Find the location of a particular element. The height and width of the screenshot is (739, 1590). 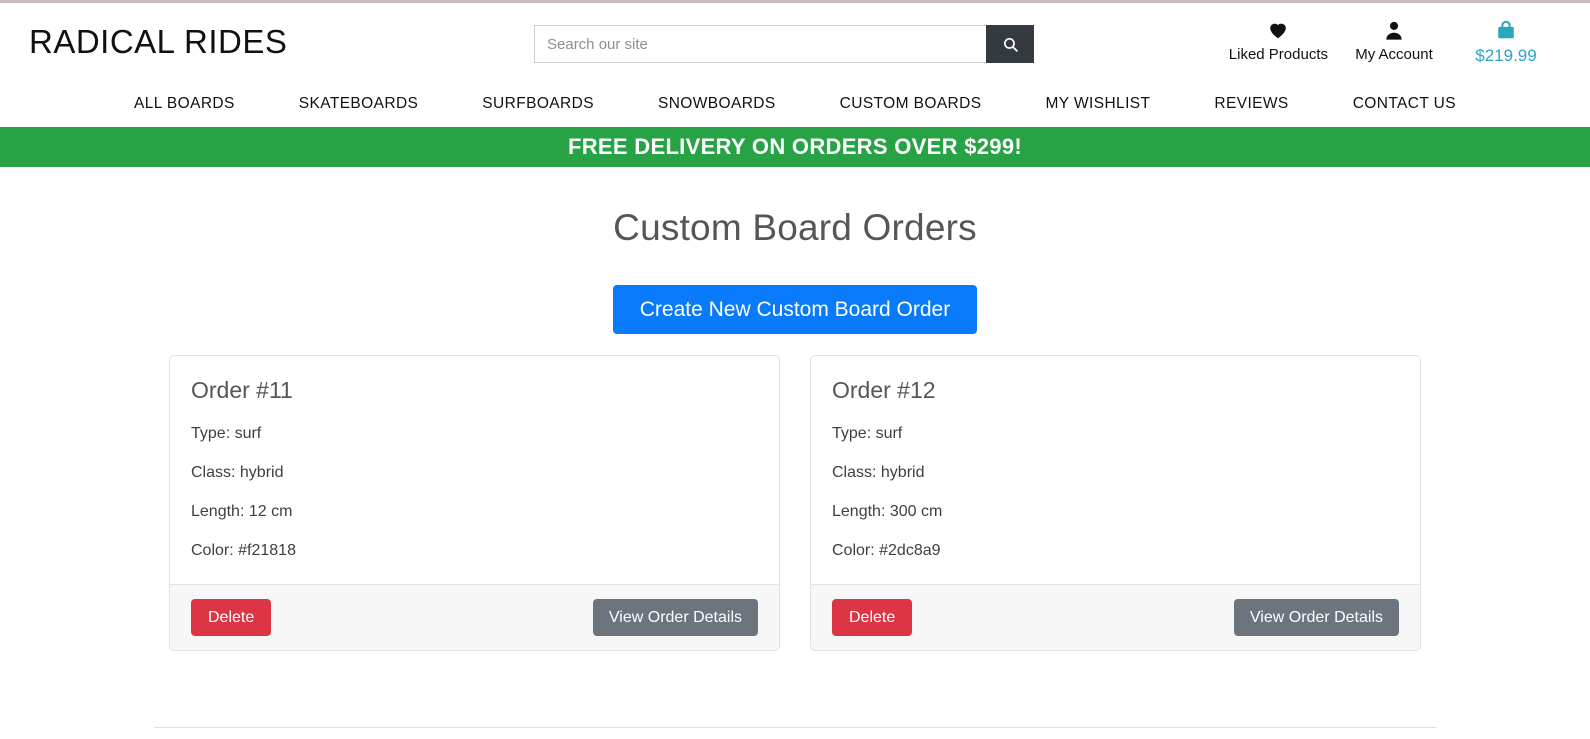

search-bar is located at coordinates (784, 44).